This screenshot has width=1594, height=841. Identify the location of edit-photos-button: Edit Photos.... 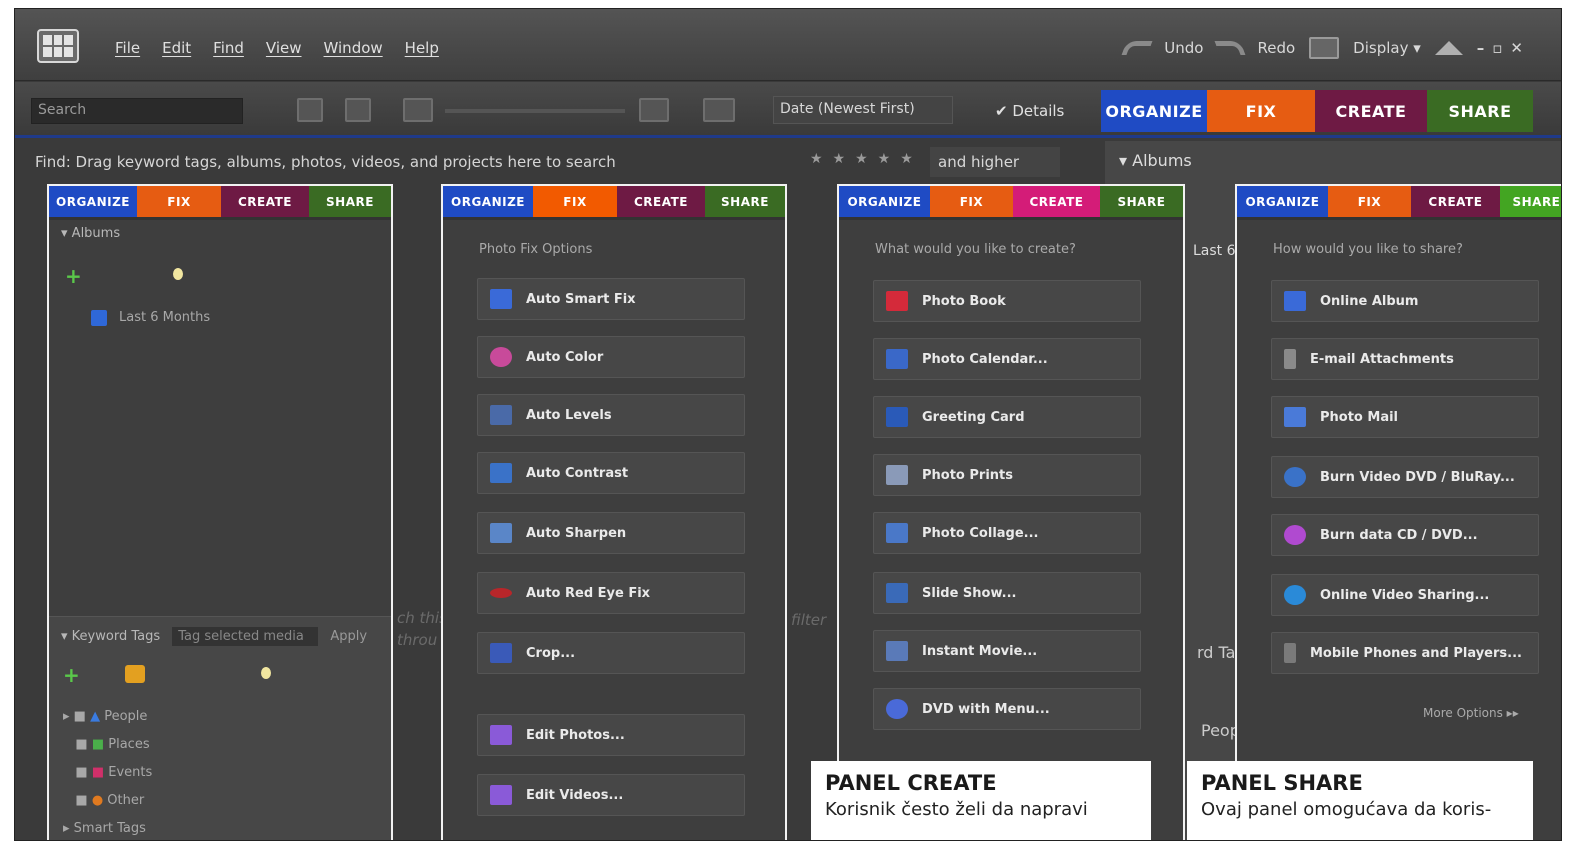
(611, 735).